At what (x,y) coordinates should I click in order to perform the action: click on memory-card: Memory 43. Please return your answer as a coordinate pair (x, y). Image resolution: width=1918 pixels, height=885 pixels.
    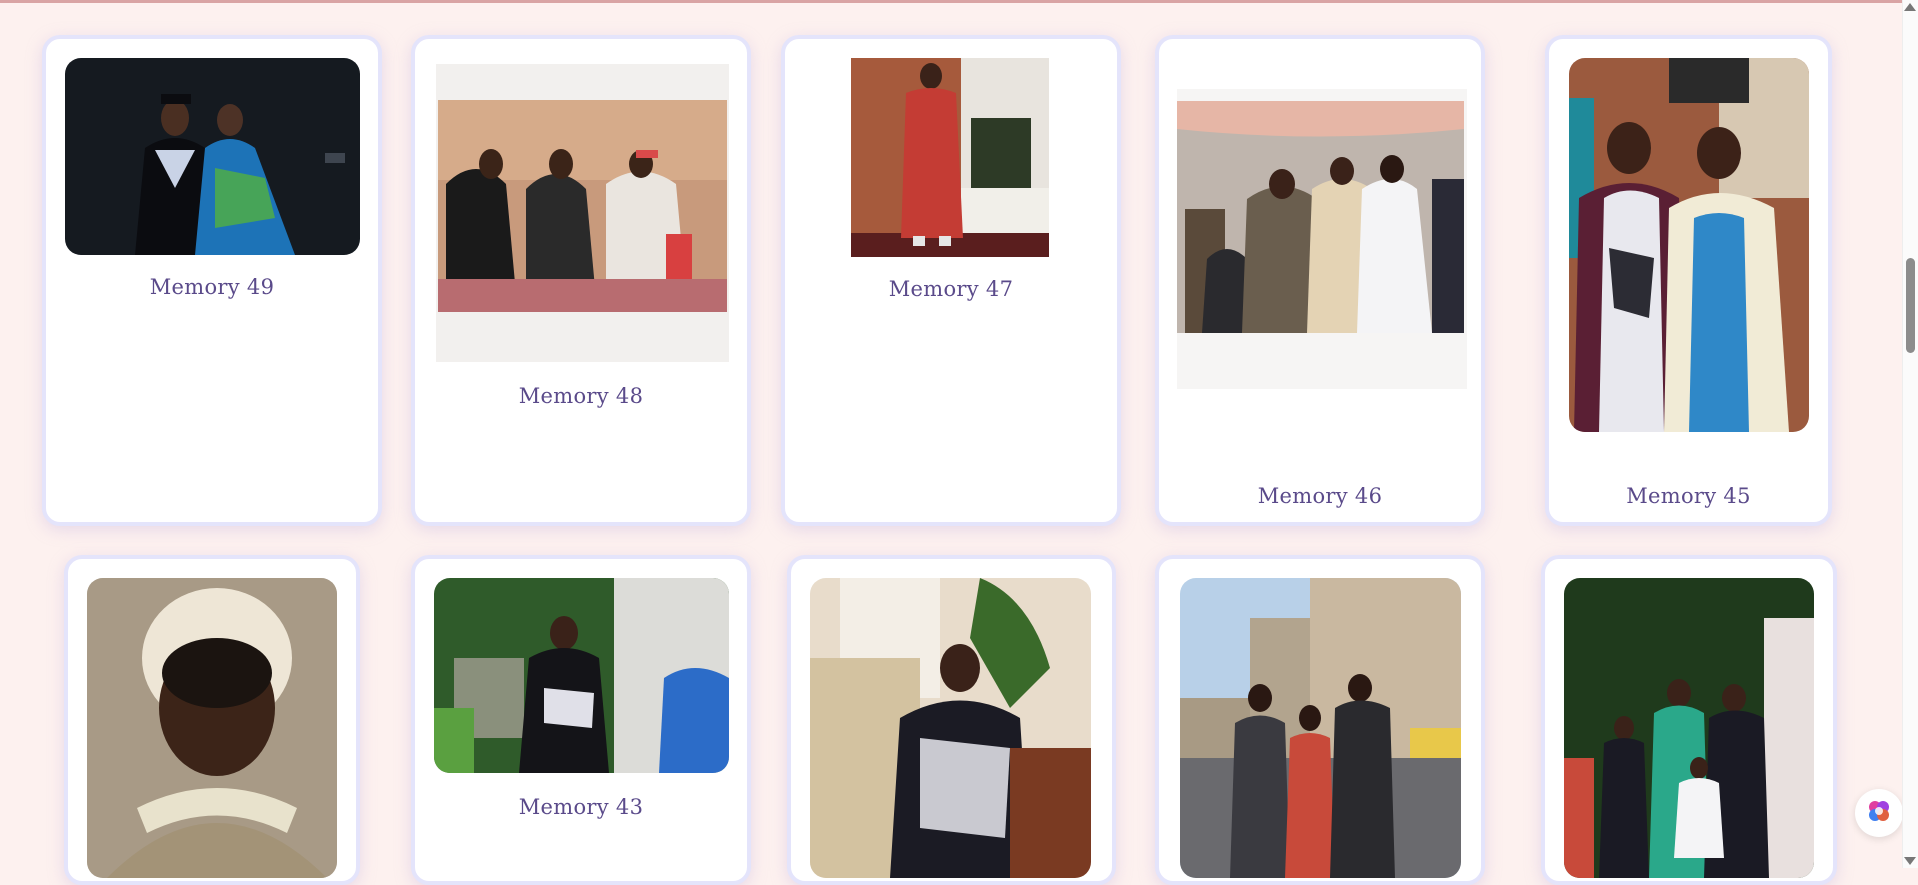
    Looking at the image, I should click on (581, 720).